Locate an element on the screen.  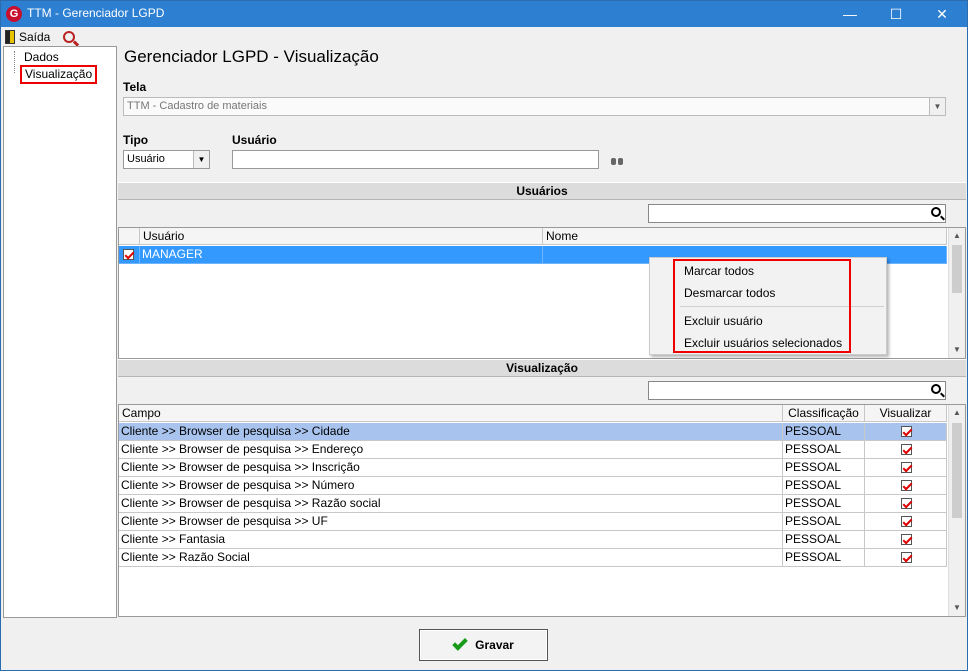
title-bar: G TTM - Gerenciador LGPD — ☐ ✕ is located at coordinates (484, 14).